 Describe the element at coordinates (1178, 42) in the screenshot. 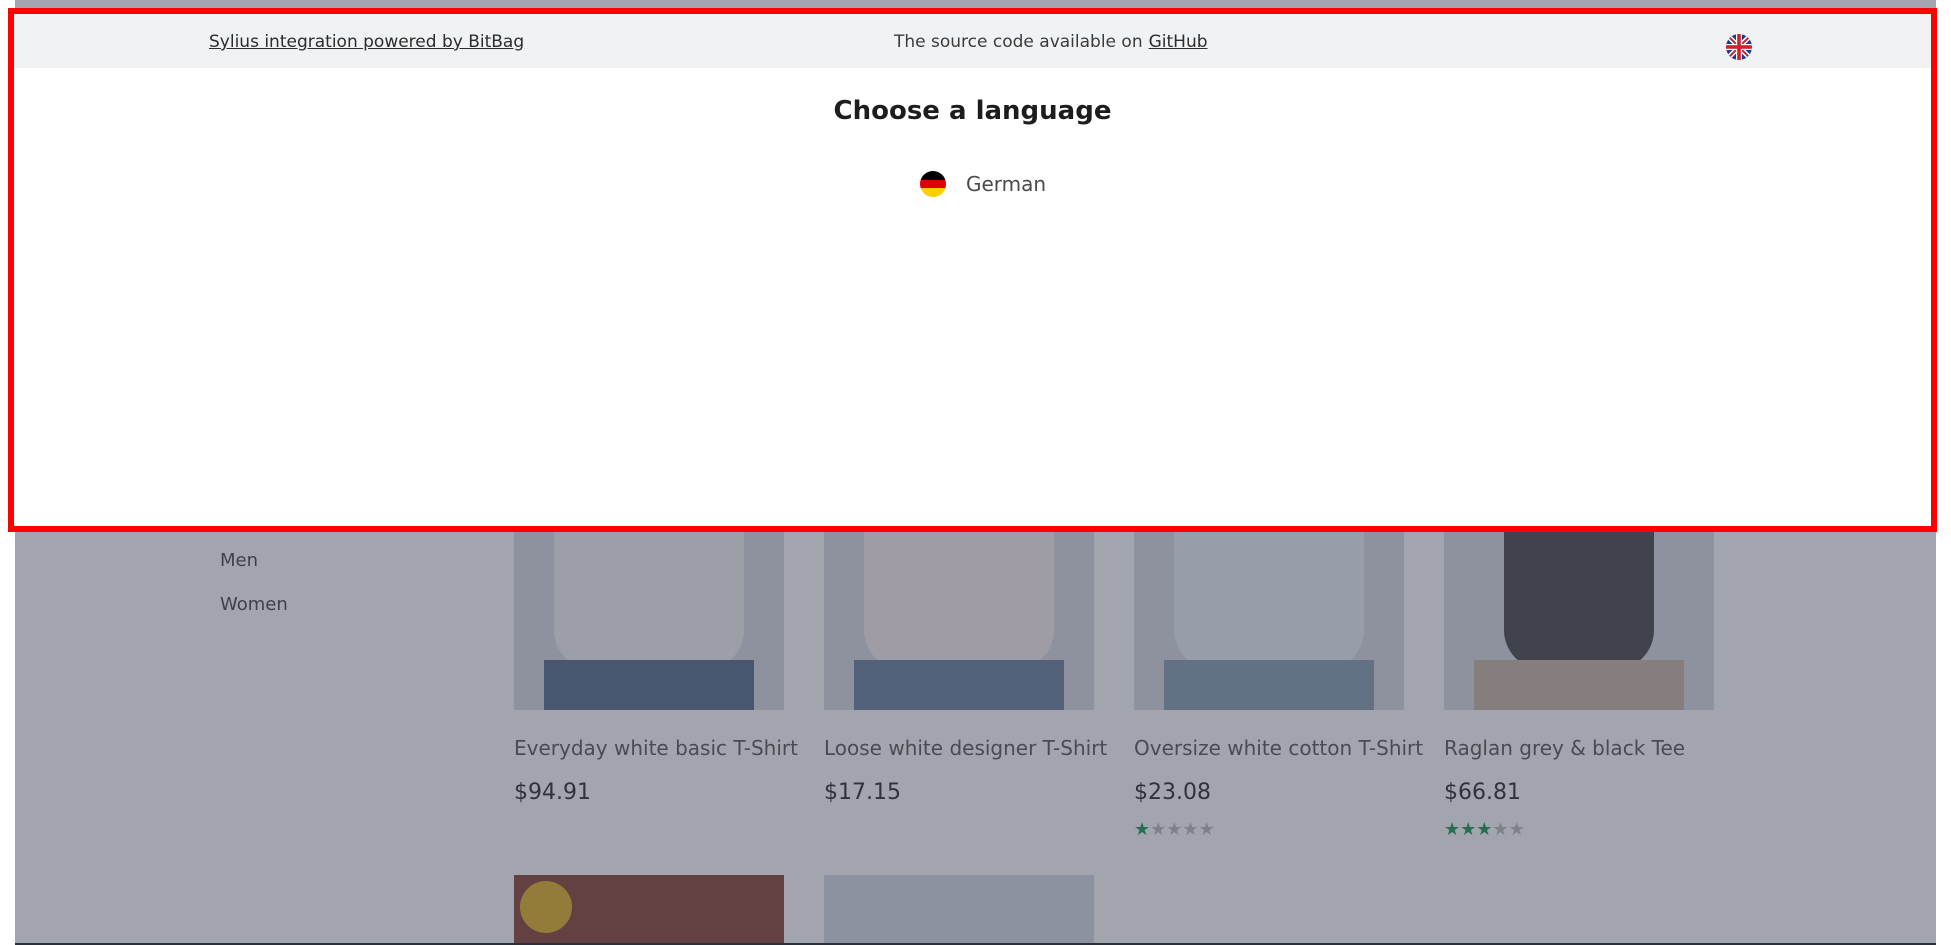

I see `github-link: GitHub` at that location.